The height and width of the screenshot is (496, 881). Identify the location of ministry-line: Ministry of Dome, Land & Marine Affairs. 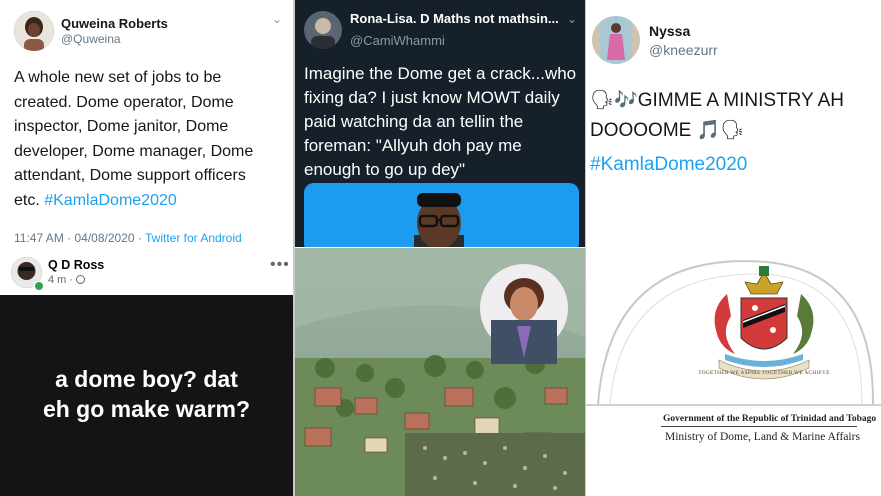
(762, 437).